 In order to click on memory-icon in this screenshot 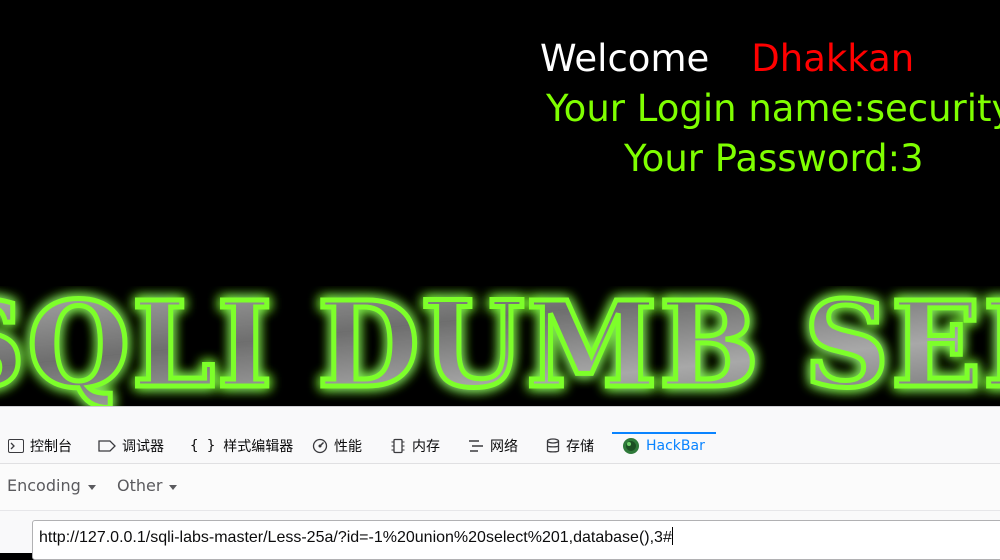, I will do `click(398, 446)`.